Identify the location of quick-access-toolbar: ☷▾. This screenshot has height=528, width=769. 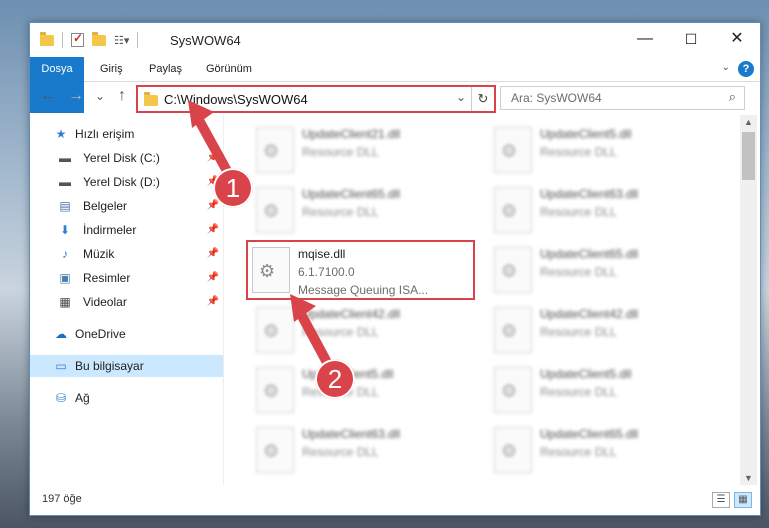
(89, 39).